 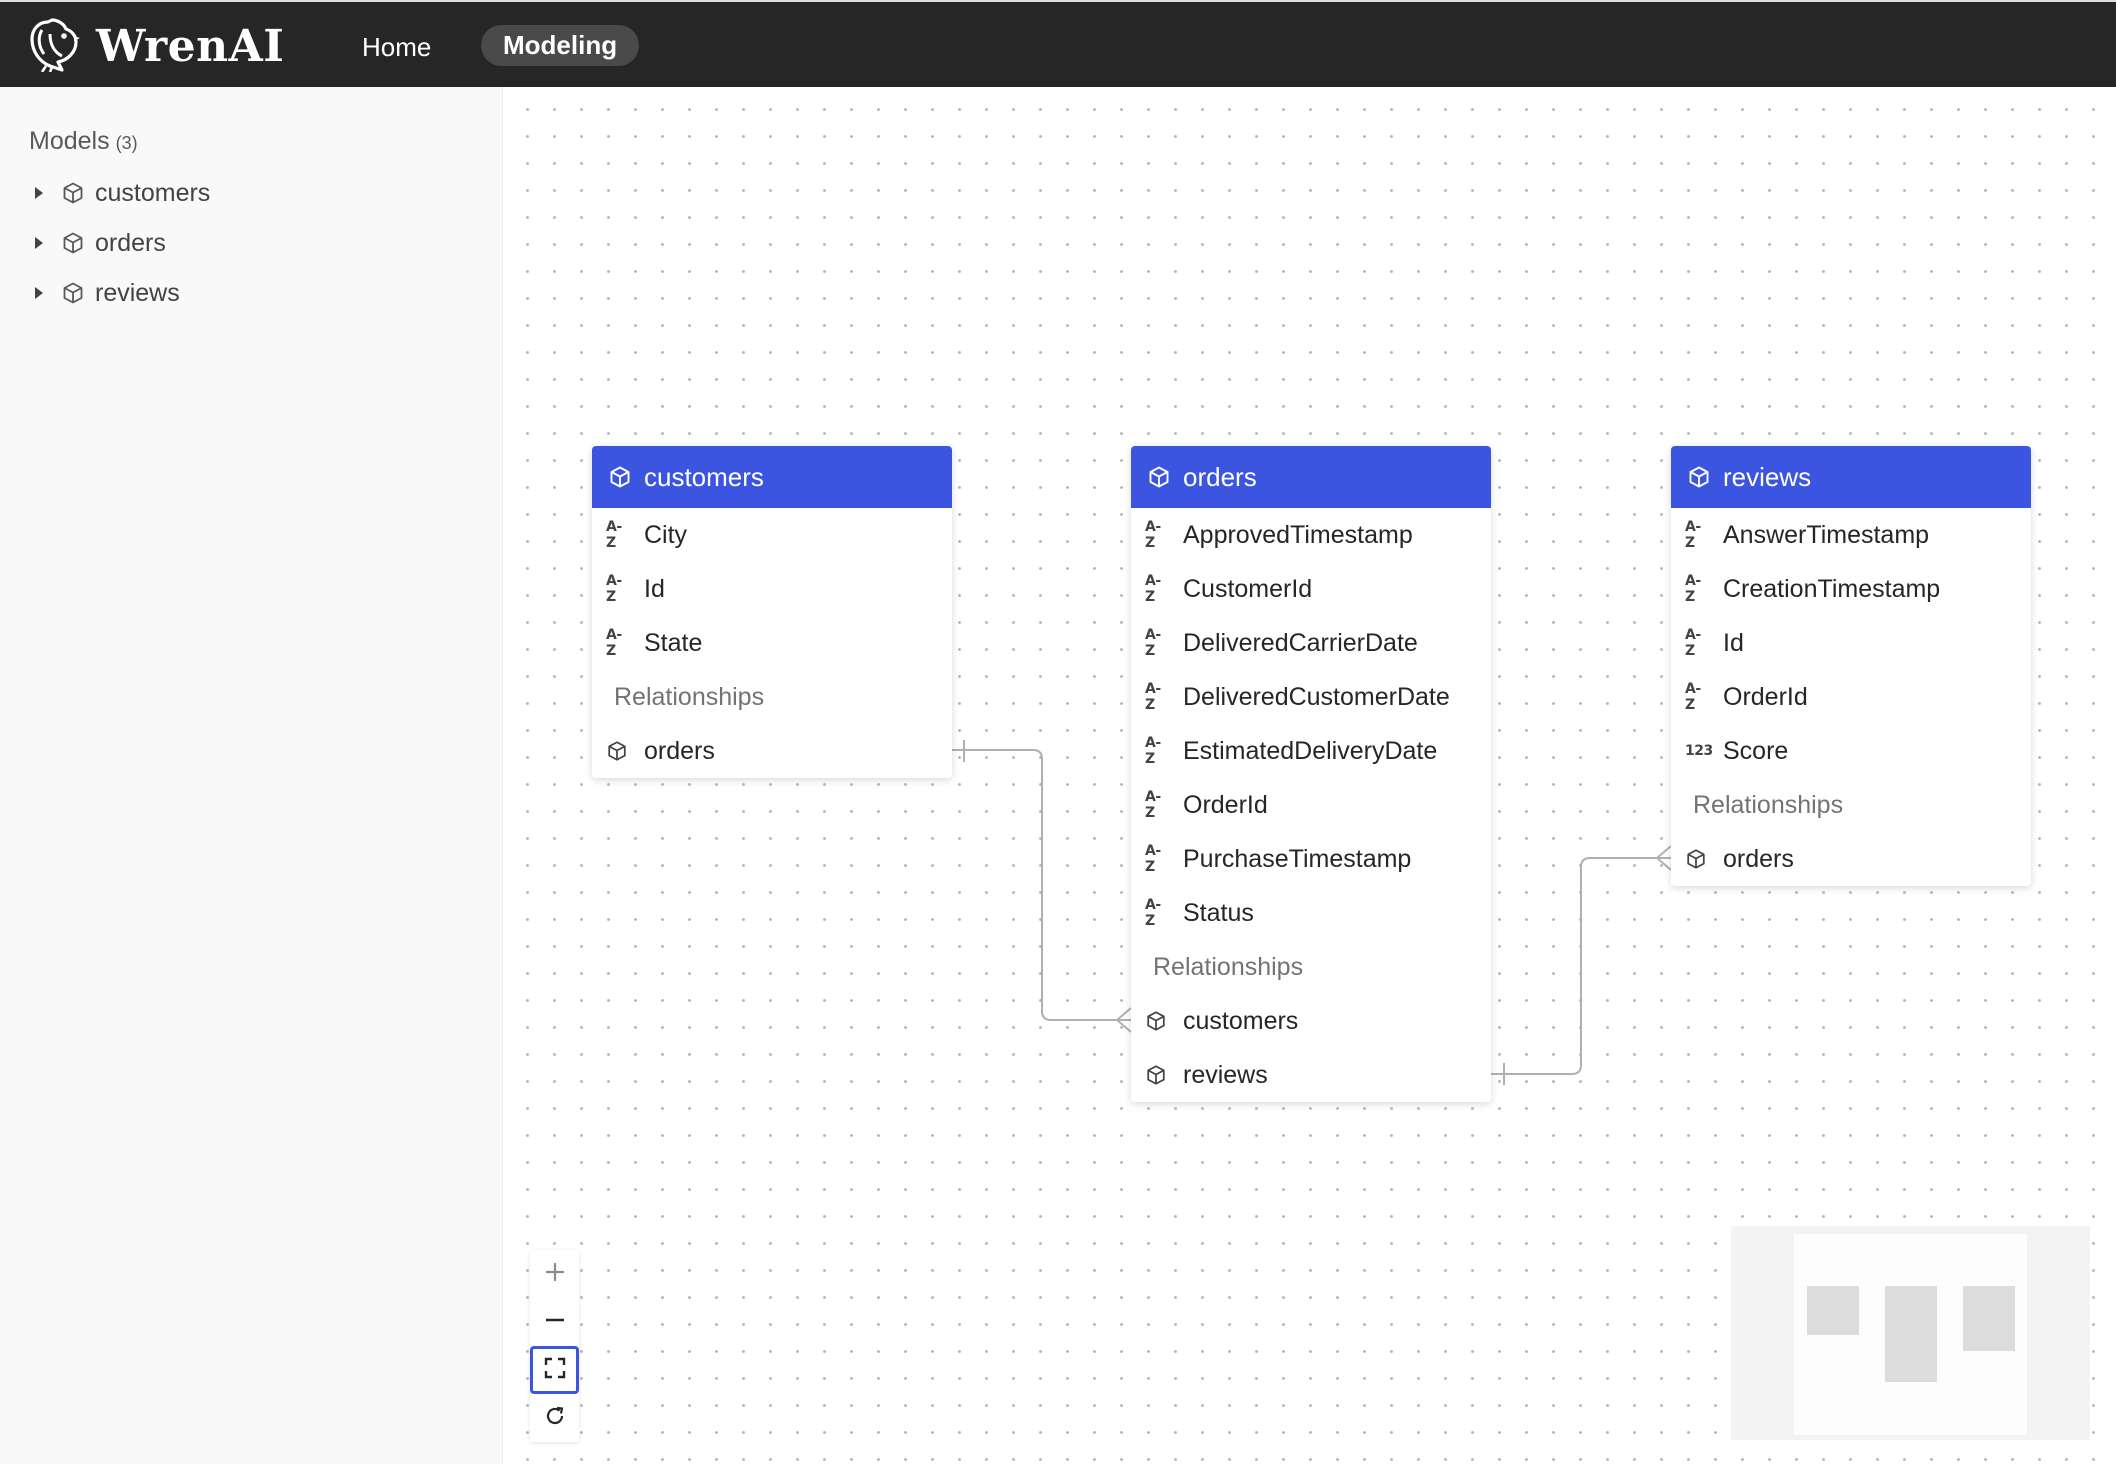 I want to click on field-name: PurchaseTimestamp, so click(x=1297, y=858).